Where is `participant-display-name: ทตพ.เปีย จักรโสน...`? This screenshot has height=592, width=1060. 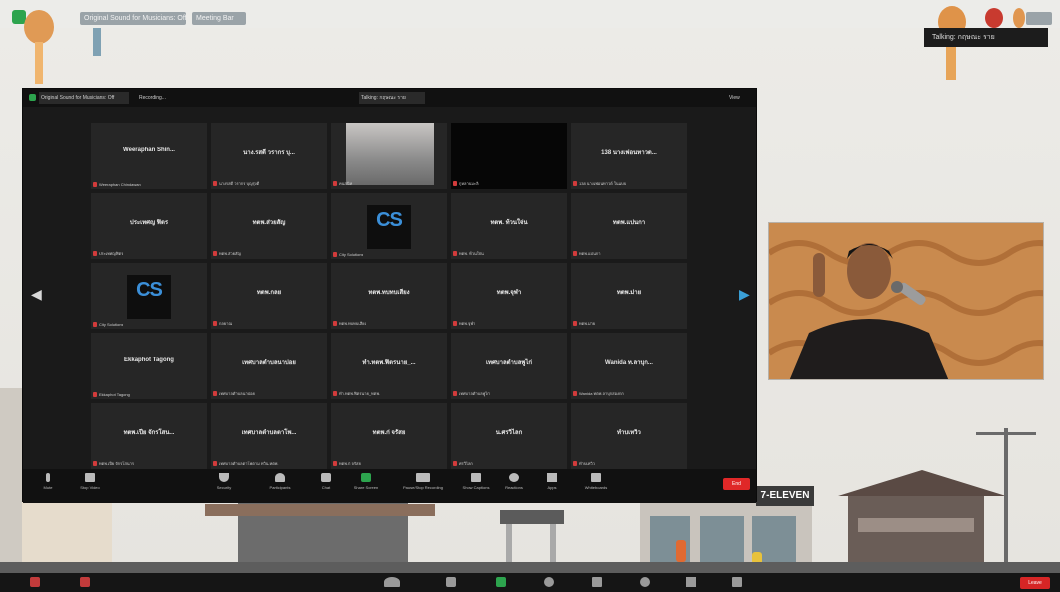 participant-display-name: ทตพ.เปีย จักรโสน... is located at coordinates (149, 433).